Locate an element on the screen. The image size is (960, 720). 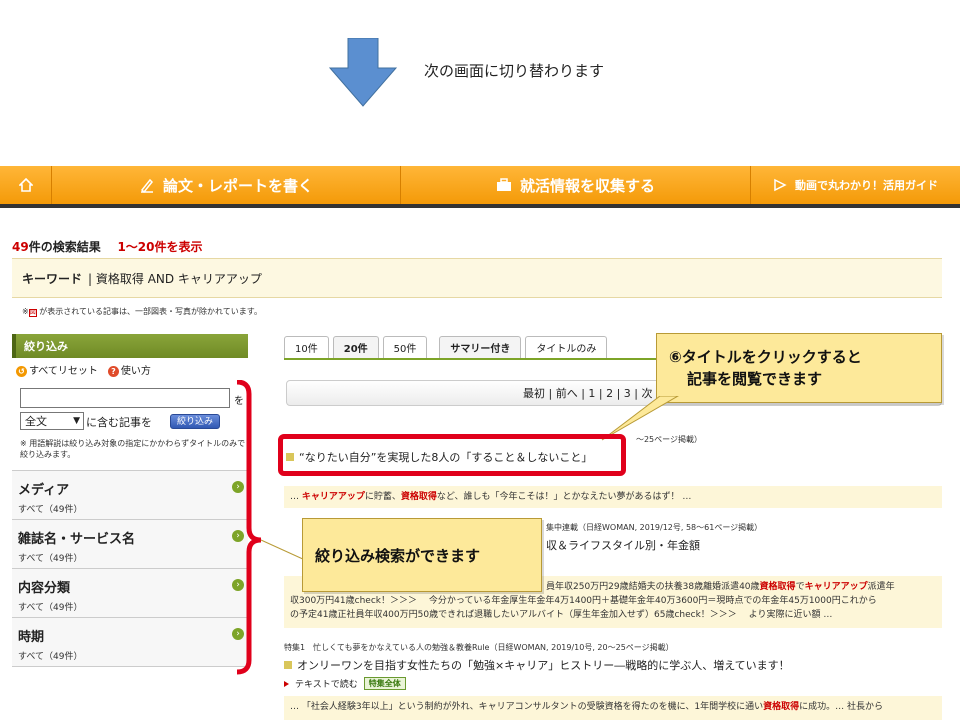
filter-heading: 絞り込み is located at coordinates (130, 346).